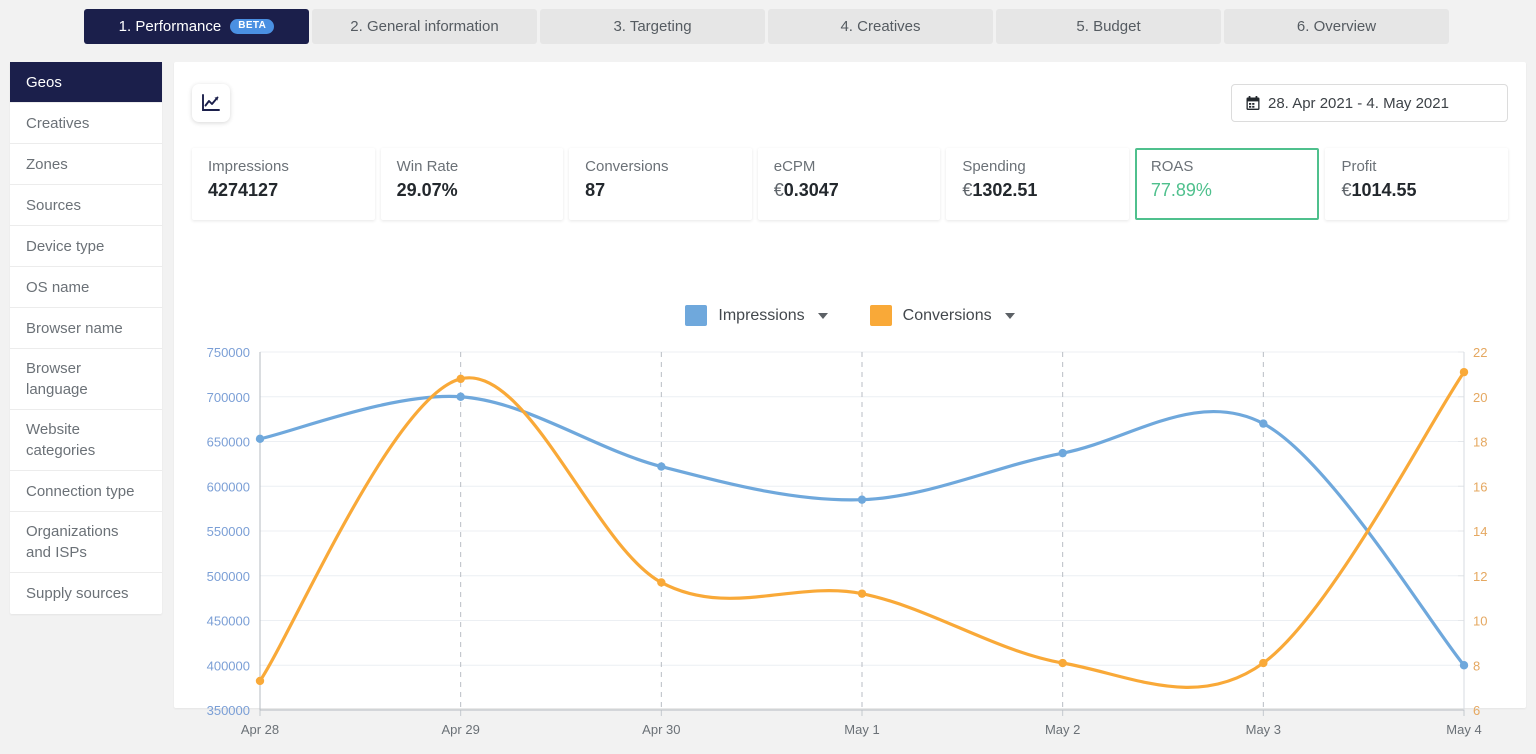  What do you see at coordinates (47, 164) in the screenshot?
I see `sidebar-item-label: Zones` at bounding box center [47, 164].